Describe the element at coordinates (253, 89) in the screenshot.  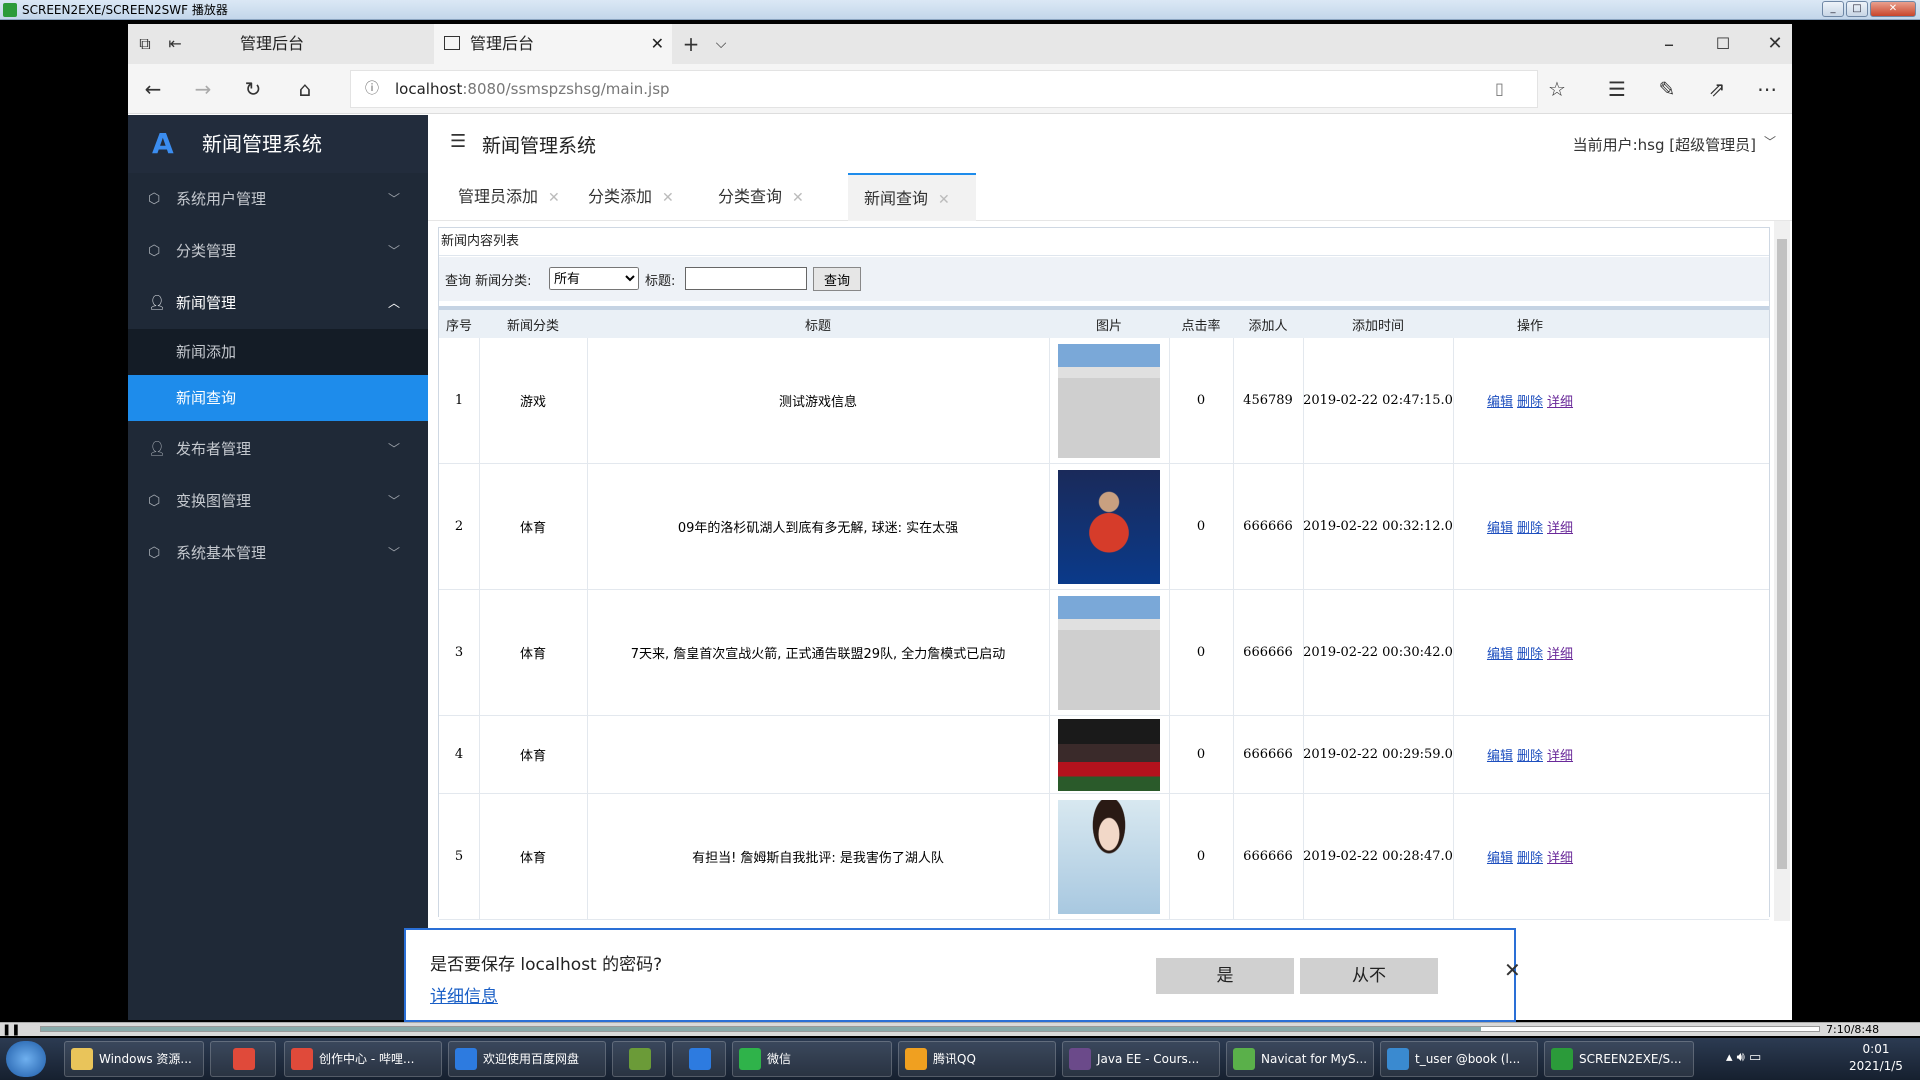
I see `refresh-icon: ↻` at that location.